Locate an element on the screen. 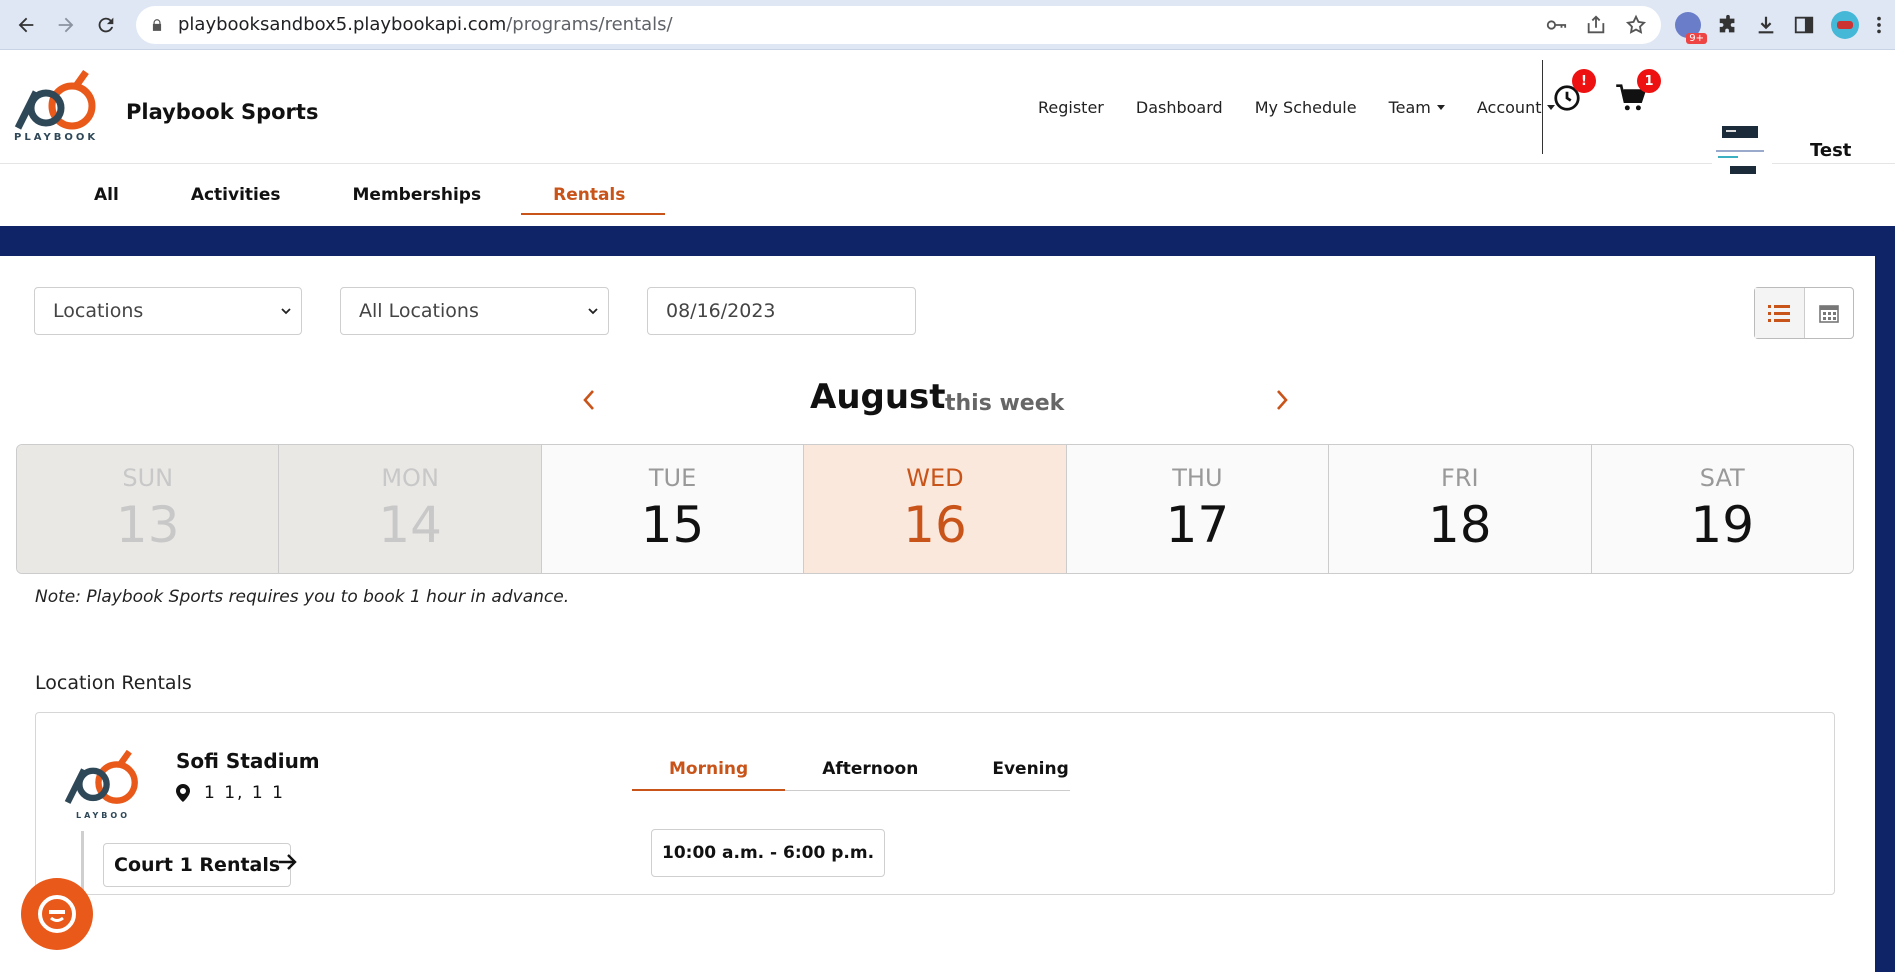 This screenshot has width=1895, height=972. day-name: TUE is located at coordinates (672, 478).